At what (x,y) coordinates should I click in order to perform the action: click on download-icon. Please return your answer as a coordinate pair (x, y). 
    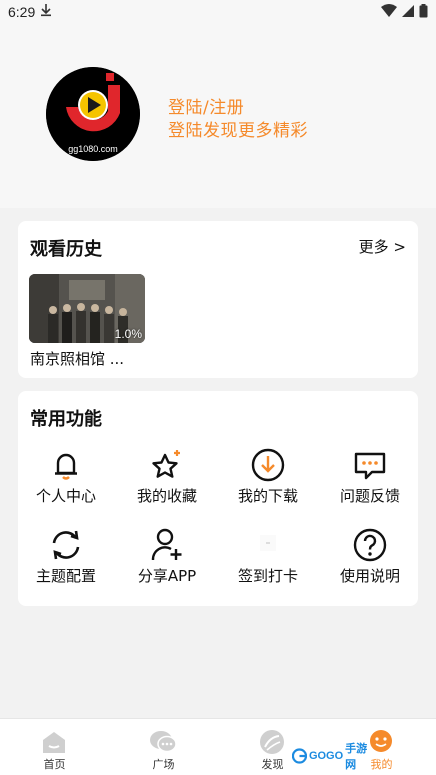
    Looking at the image, I should click on (268, 465).